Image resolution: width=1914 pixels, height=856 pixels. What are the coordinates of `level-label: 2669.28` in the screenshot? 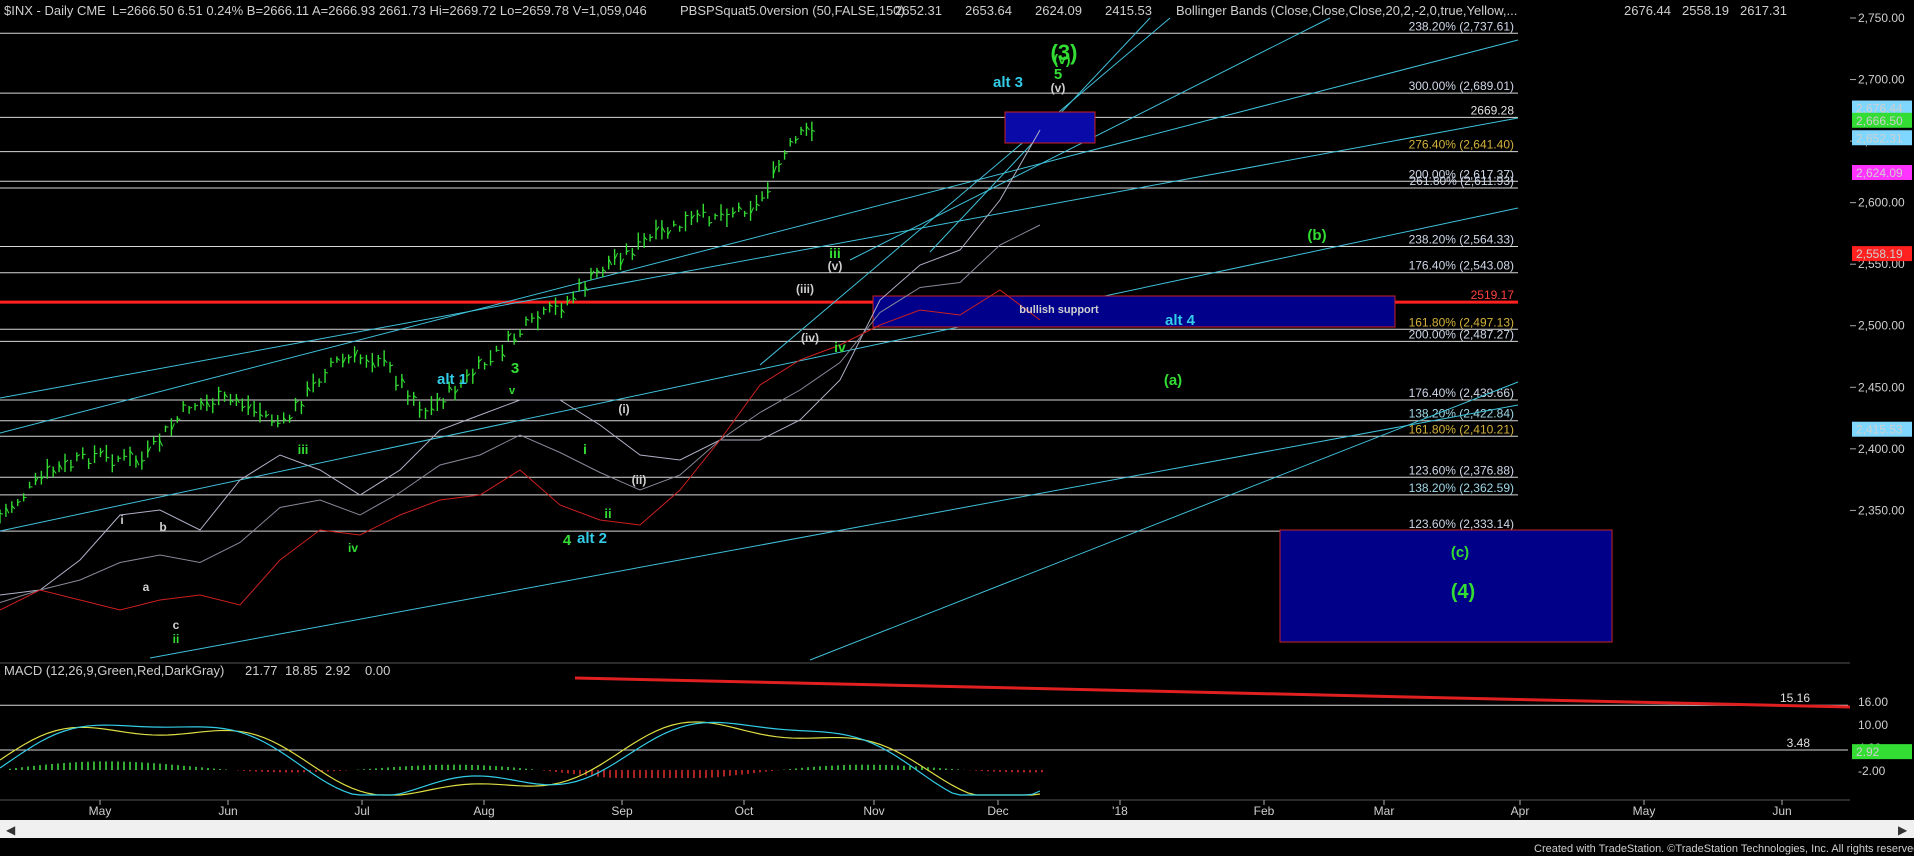 It's located at (1493, 110).